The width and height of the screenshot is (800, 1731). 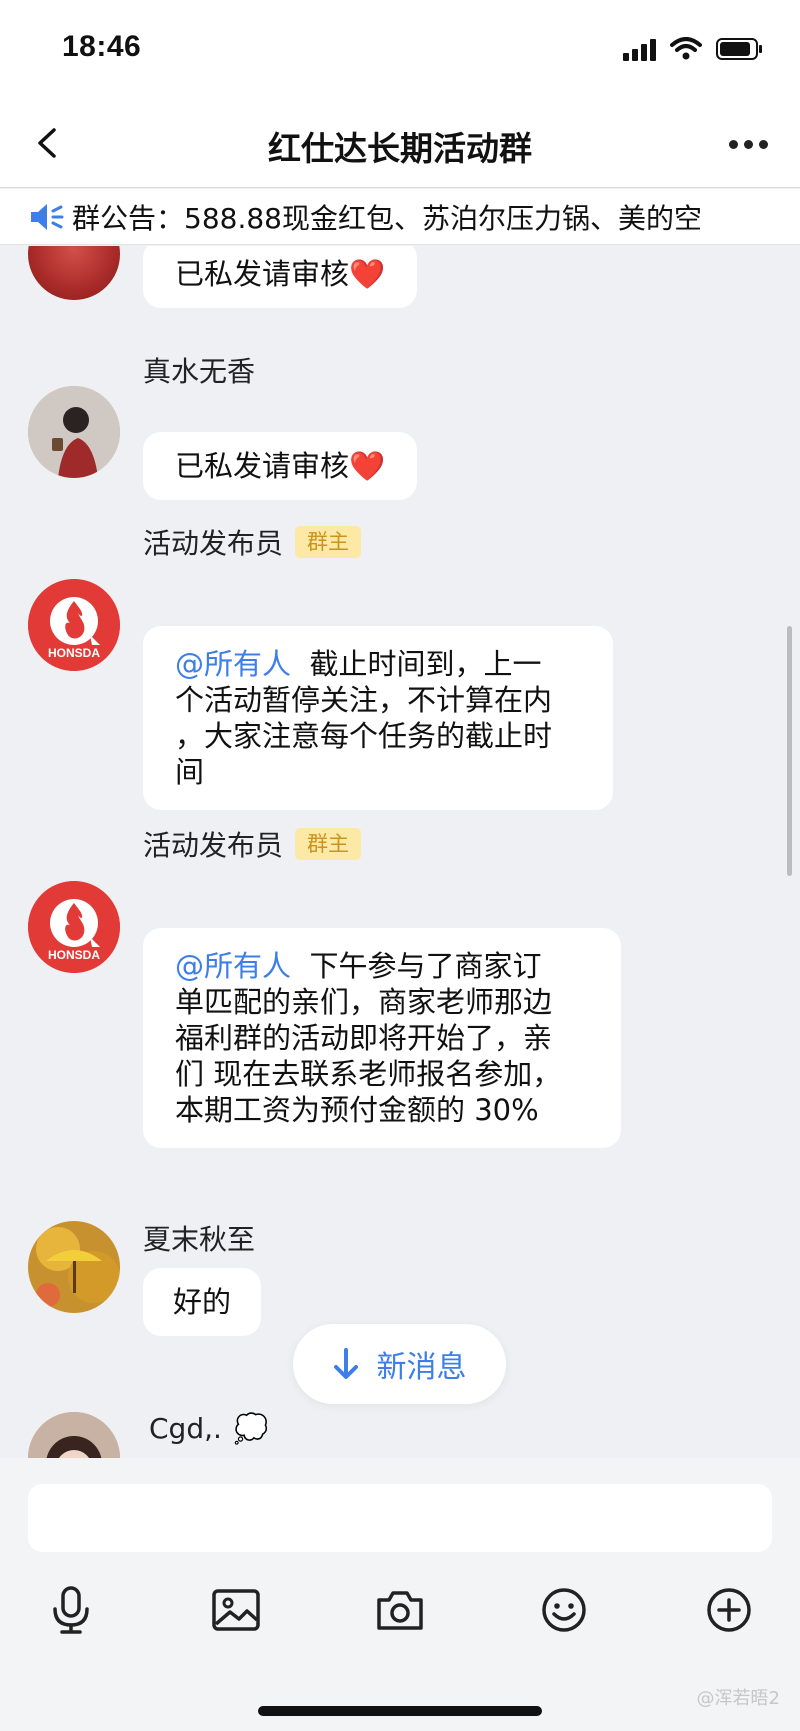 What do you see at coordinates (443, 218) in the screenshot?
I see `announcement-text: 588.88现金红包、苏泊尔压力锅、美的空` at bounding box center [443, 218].